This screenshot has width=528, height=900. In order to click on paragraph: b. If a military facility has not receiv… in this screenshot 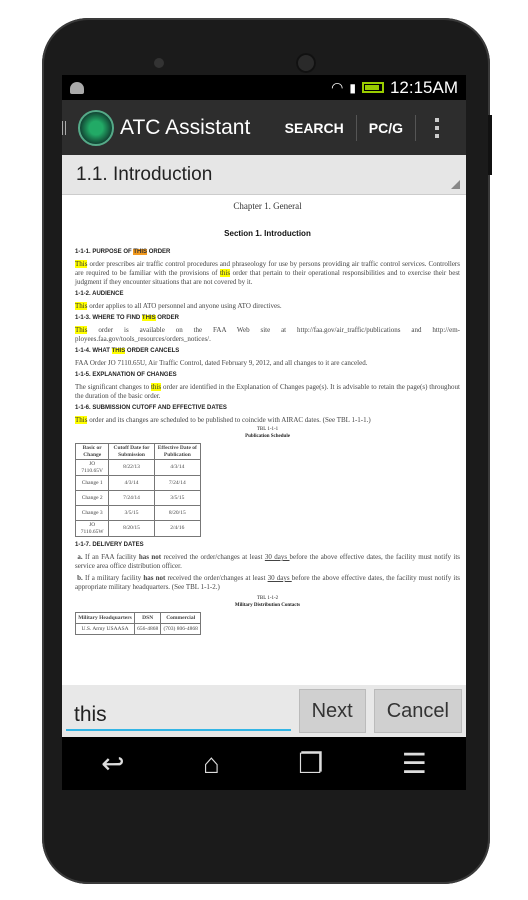, I will do `click(268, 582)`.